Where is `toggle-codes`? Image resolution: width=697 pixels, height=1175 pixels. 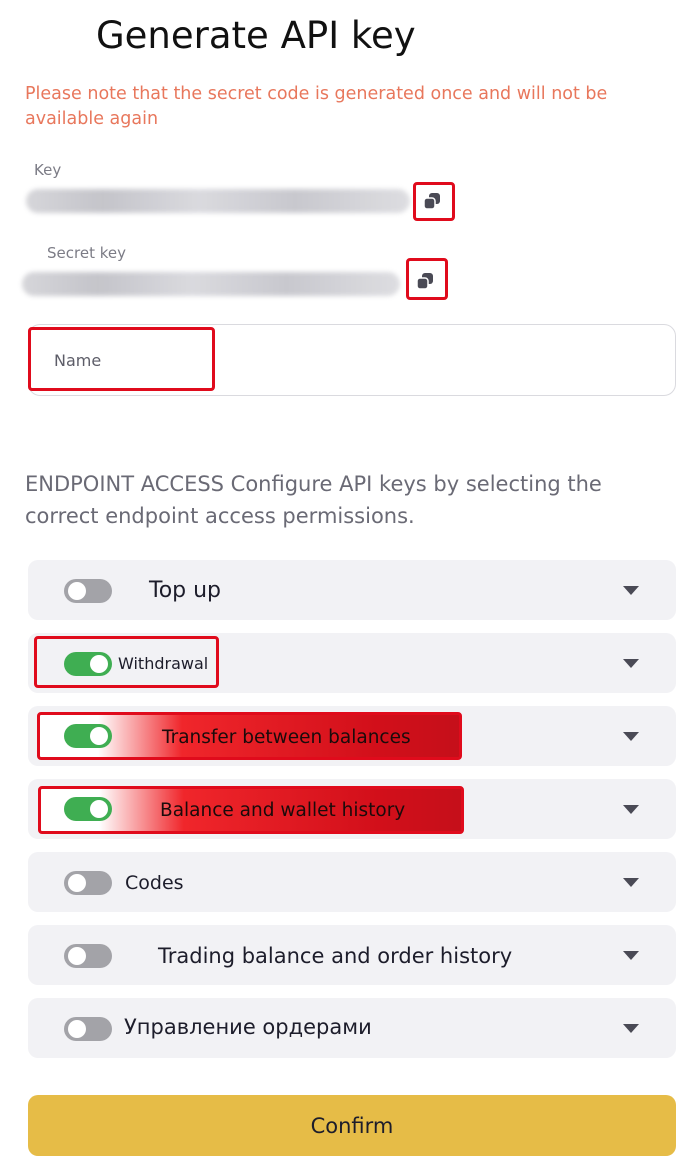 toggle-codes is located at coordinates (88, 883).